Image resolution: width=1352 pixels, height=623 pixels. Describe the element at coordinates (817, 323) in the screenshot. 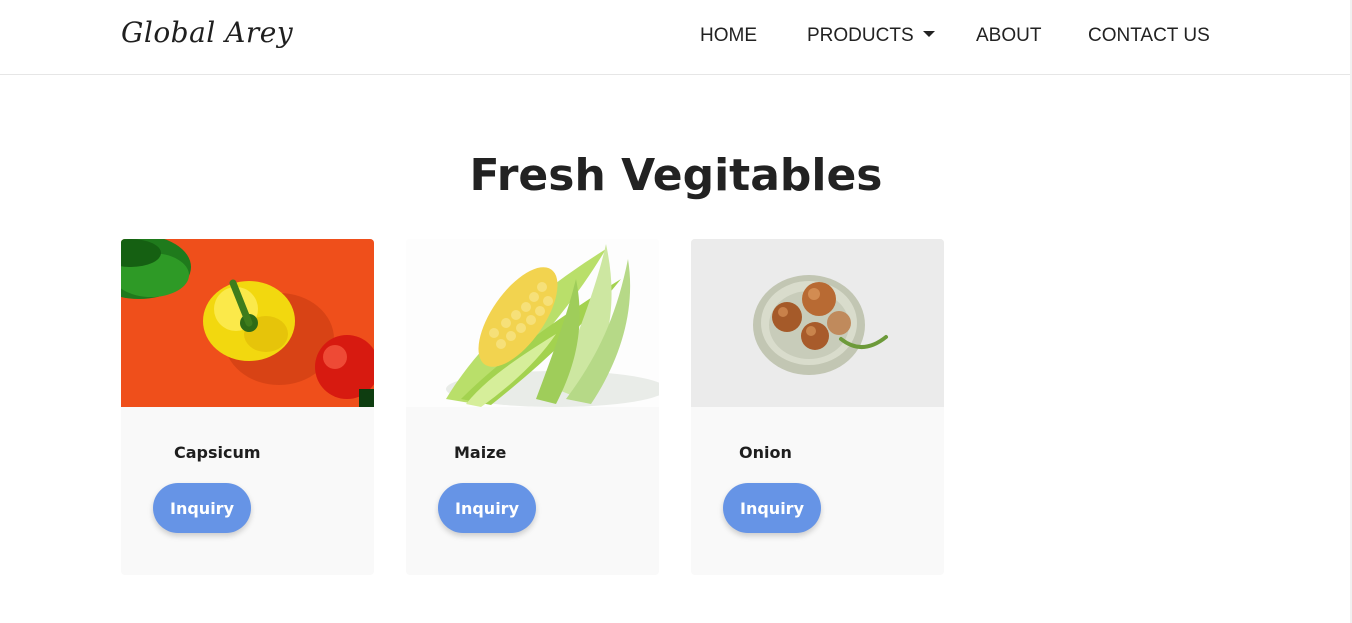

I see `onion-image` at that location.